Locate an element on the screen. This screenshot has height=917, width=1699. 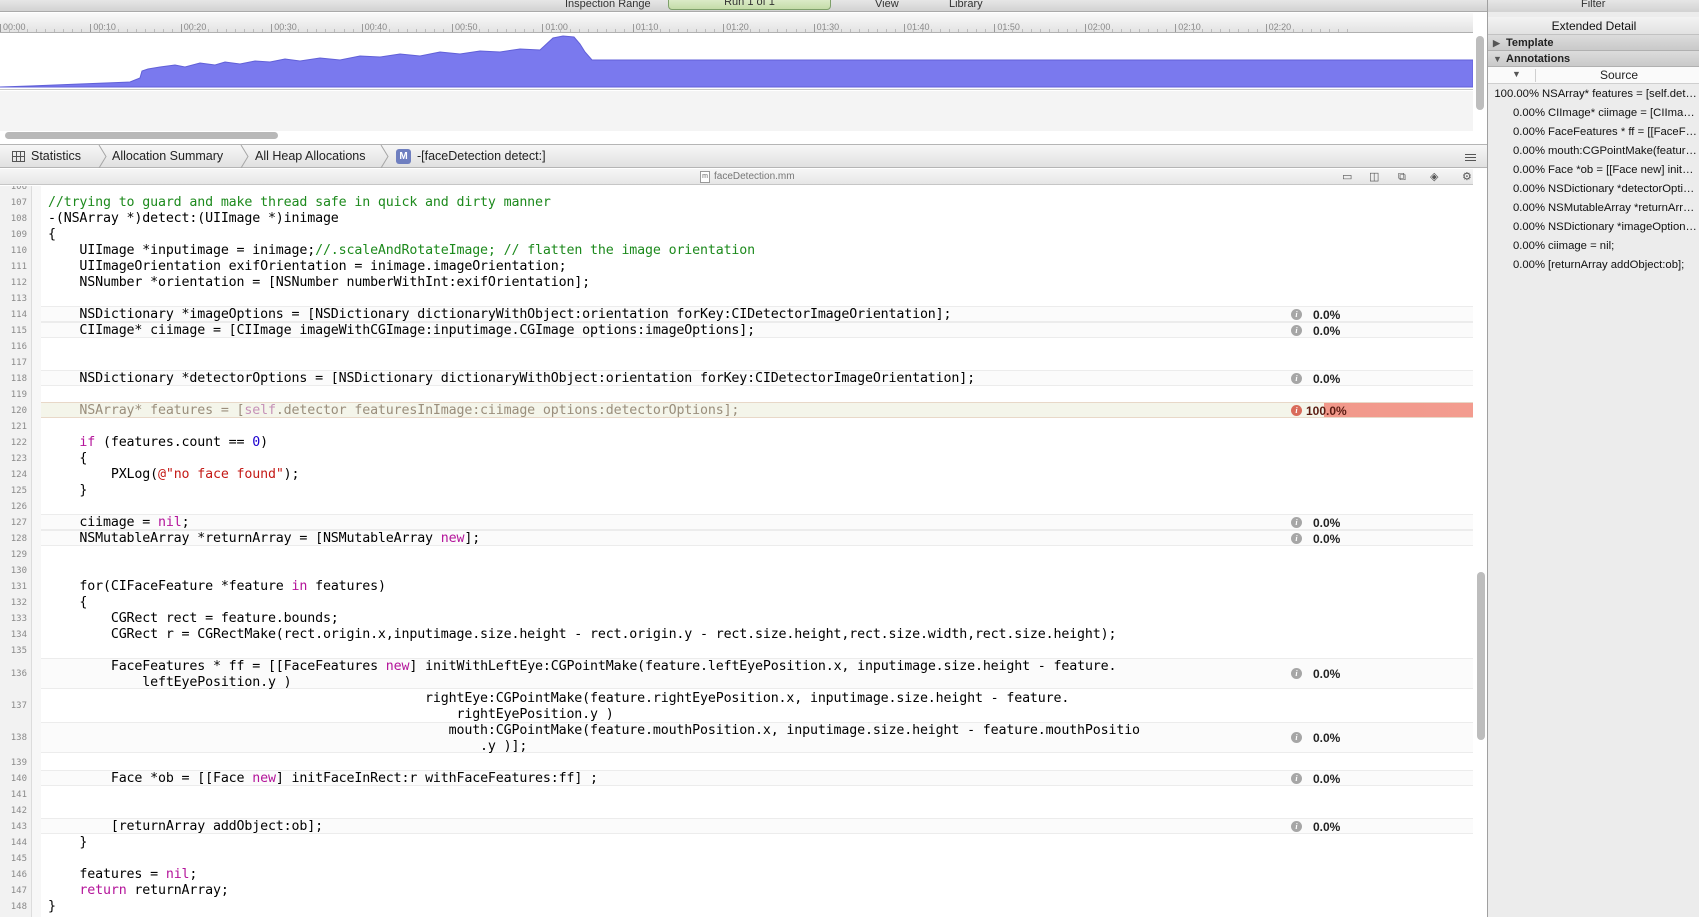
annotation-row: 0.00% [returnArray addObject:ob]; is located at coordinates (1593, 265).